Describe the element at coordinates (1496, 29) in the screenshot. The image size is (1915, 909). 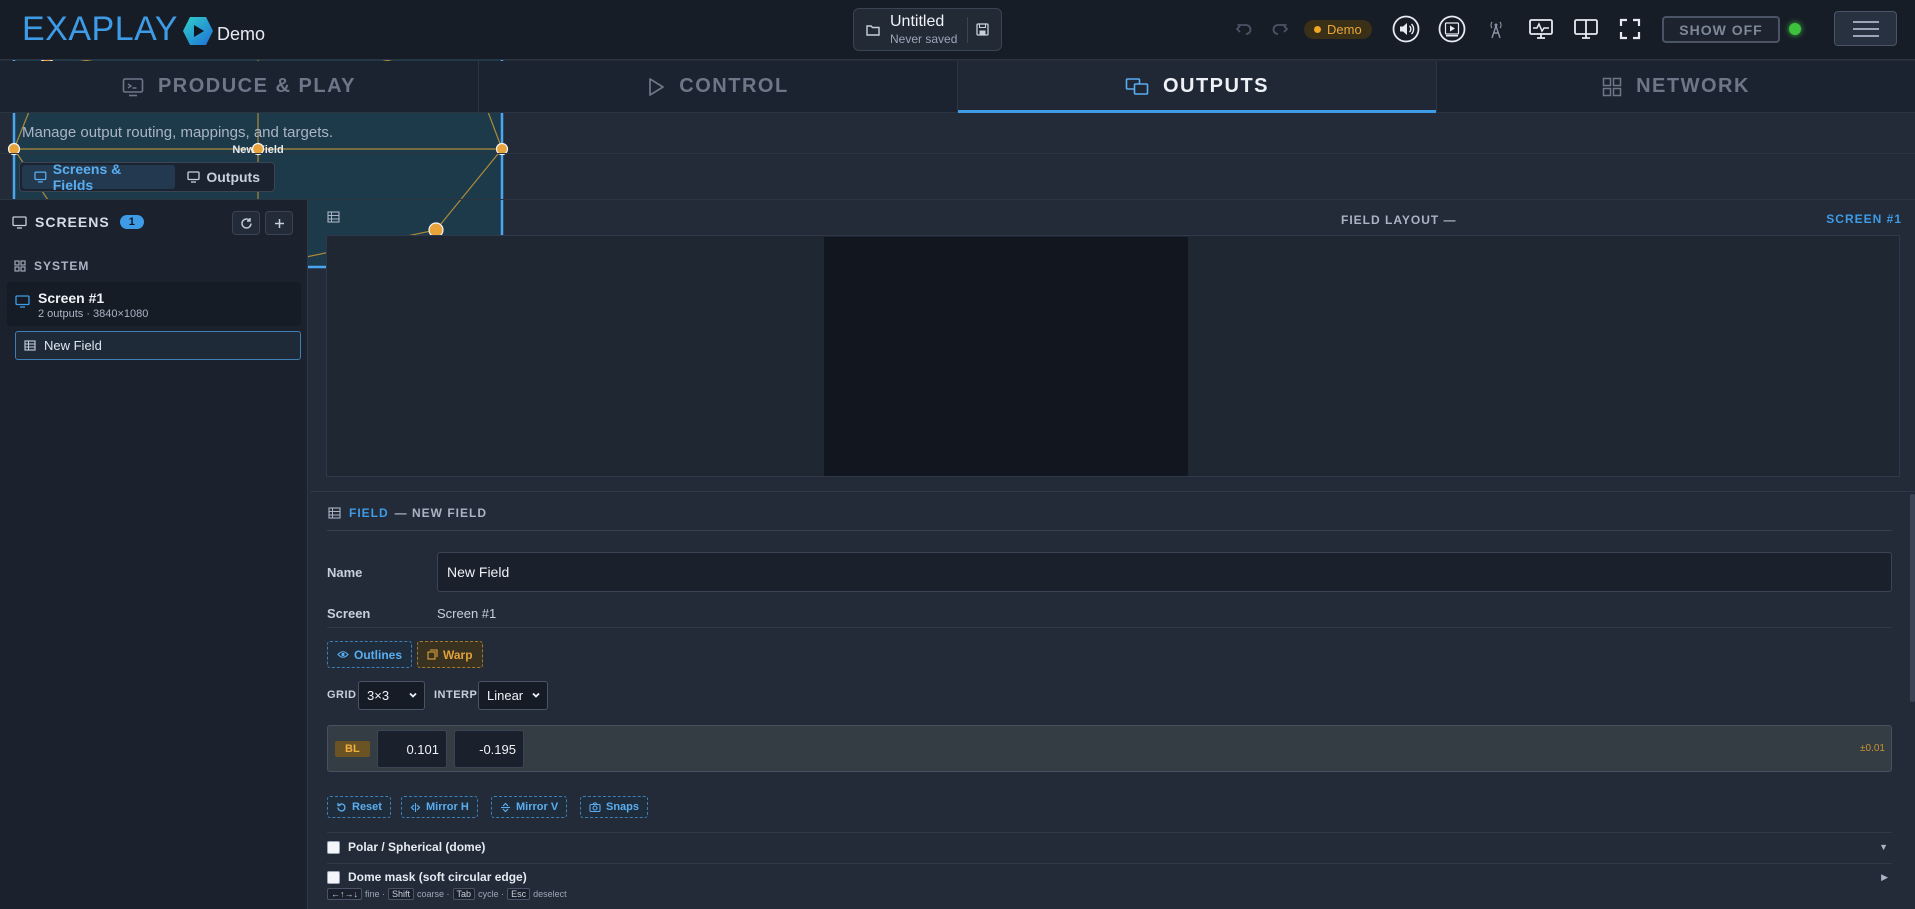
I see `antenna-icon` at that location.